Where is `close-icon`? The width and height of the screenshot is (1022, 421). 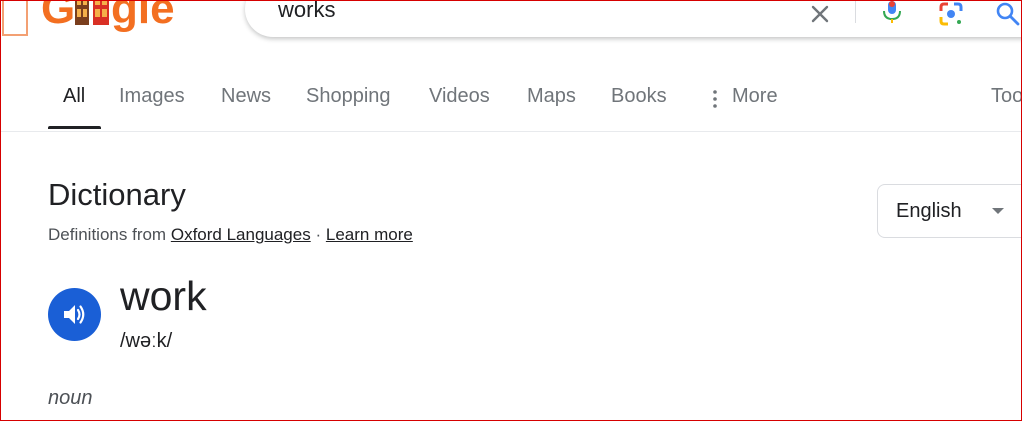 close-icon is located at coordinates (820, 14).